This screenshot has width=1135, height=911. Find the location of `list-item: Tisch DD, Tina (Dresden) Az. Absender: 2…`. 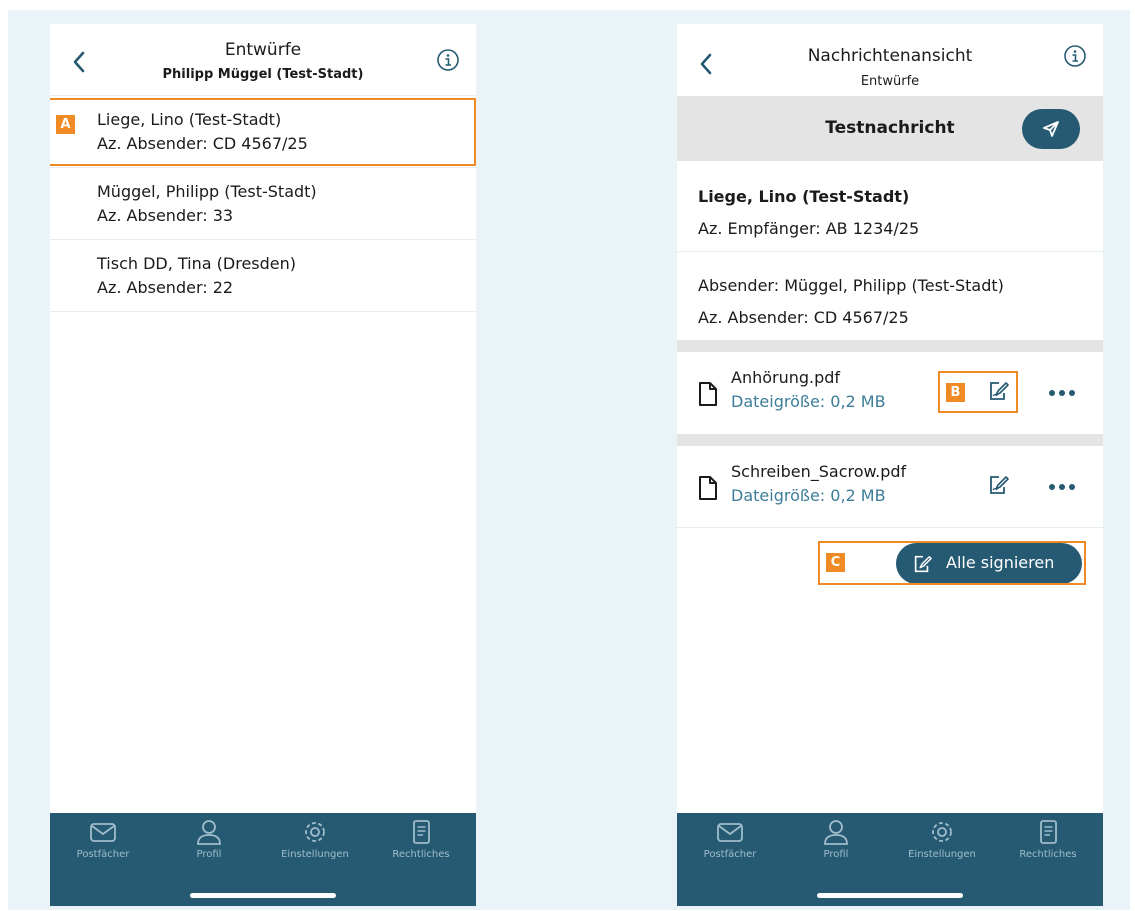

list-item: Tisch DD, Tina (Dresden) Az. Absender: 2… is located at coordinates (263, 276).